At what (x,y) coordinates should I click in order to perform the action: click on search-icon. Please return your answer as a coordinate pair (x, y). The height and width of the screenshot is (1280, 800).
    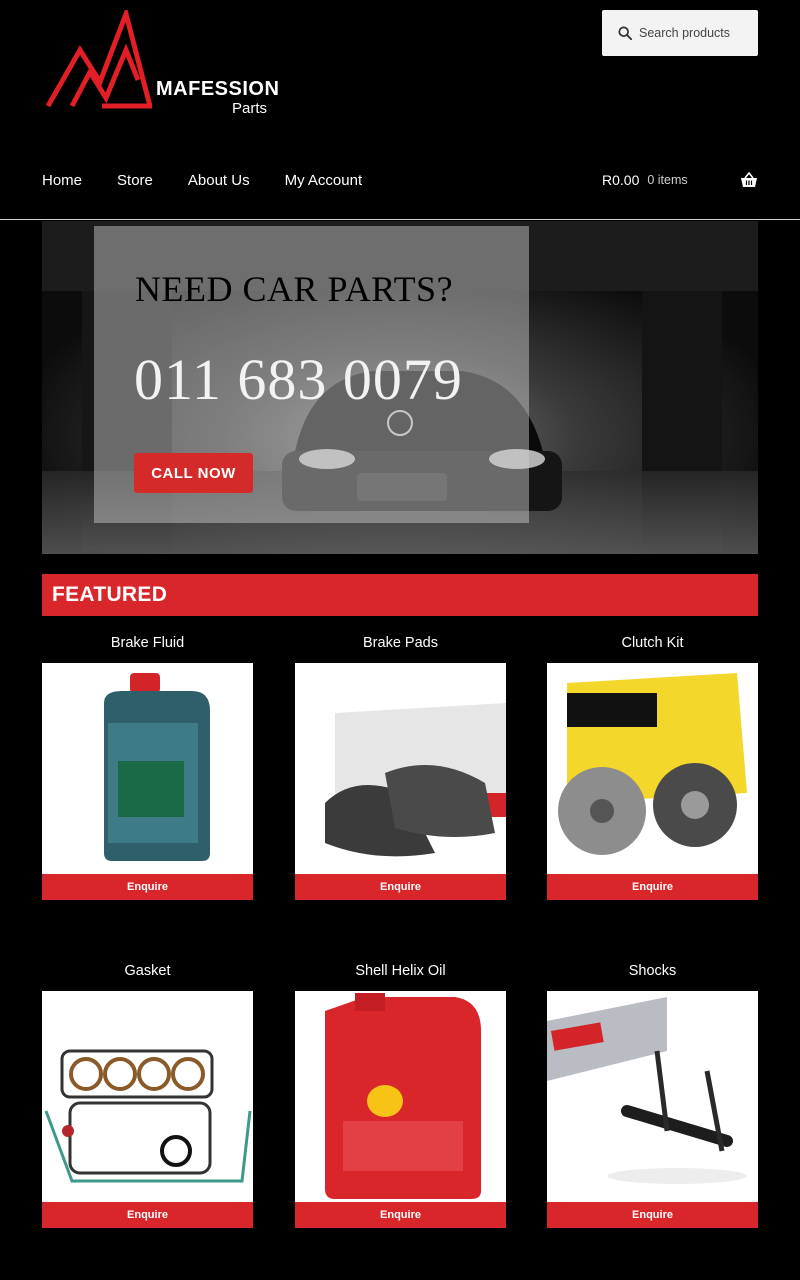
    Looking at the image, I should click on (625, 33).